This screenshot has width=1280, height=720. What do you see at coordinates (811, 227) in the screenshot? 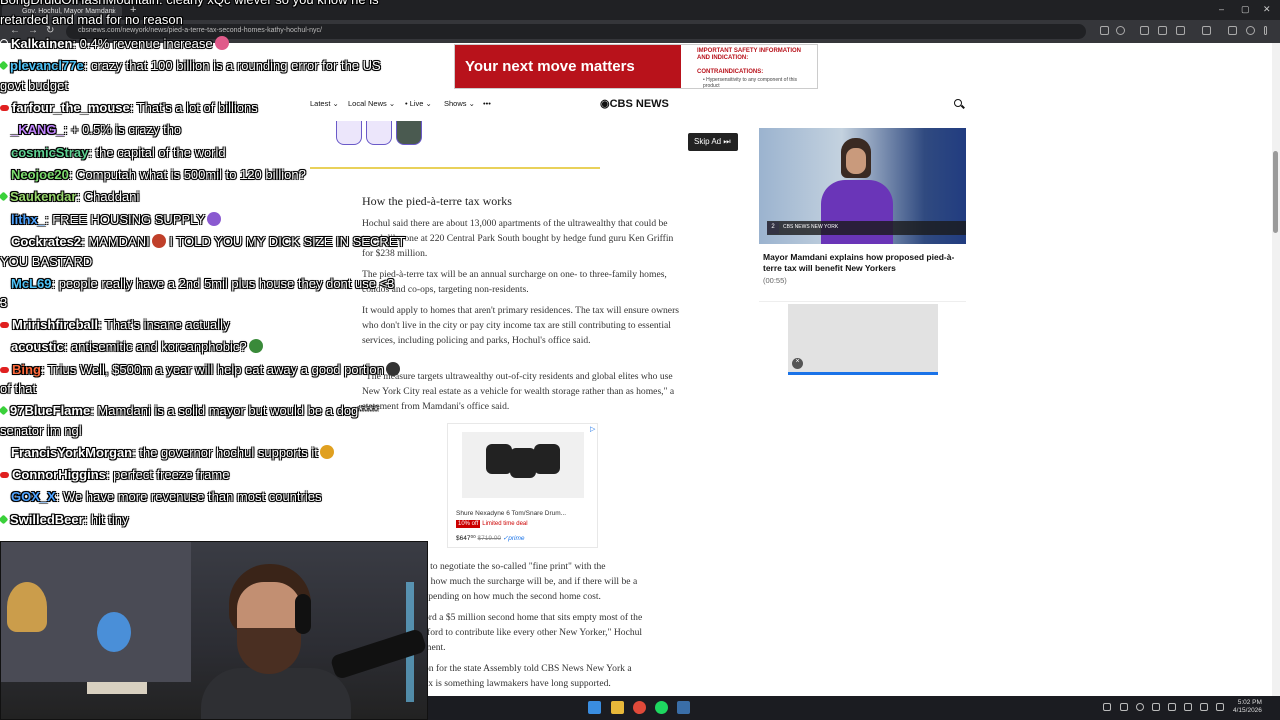
I see `lower-third-label: CBS NEWS NEW YORK` at bounding box center [811, 227].